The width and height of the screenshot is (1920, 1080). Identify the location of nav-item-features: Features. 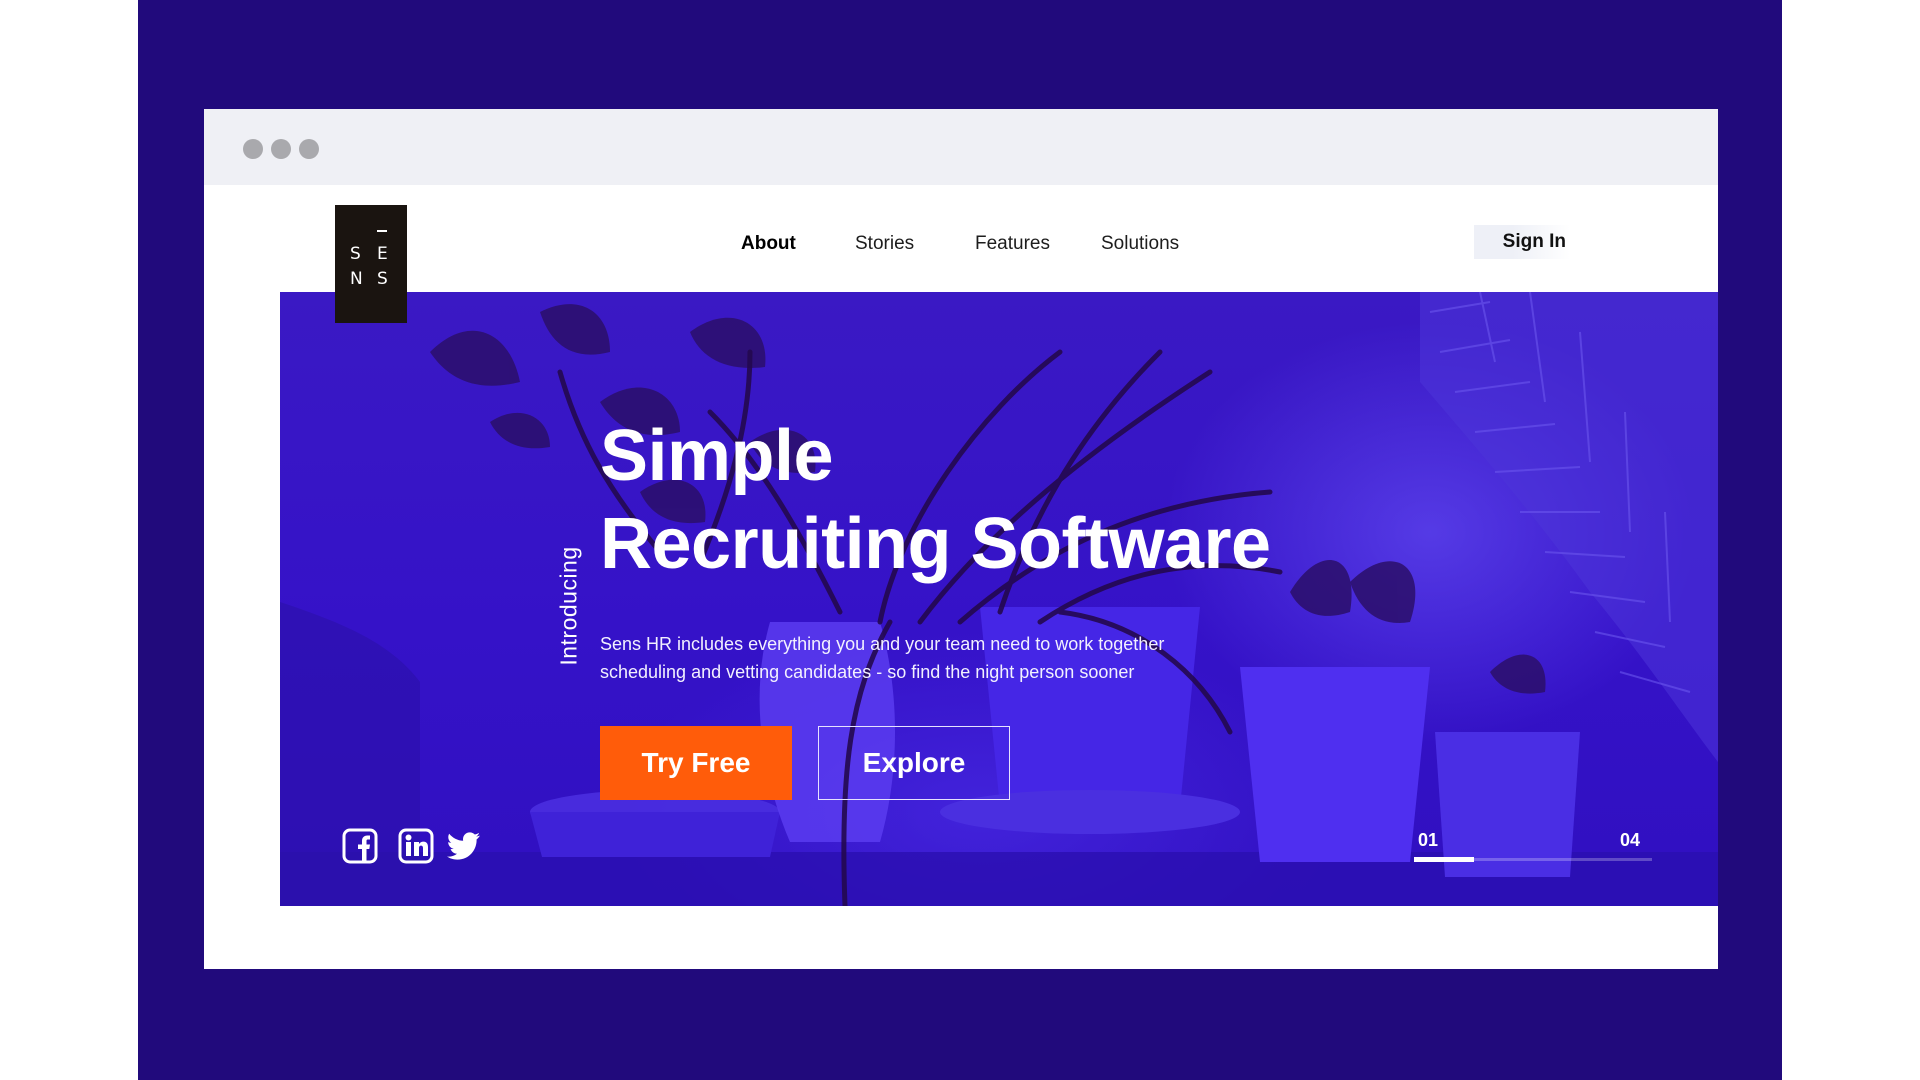
(1012, 244).